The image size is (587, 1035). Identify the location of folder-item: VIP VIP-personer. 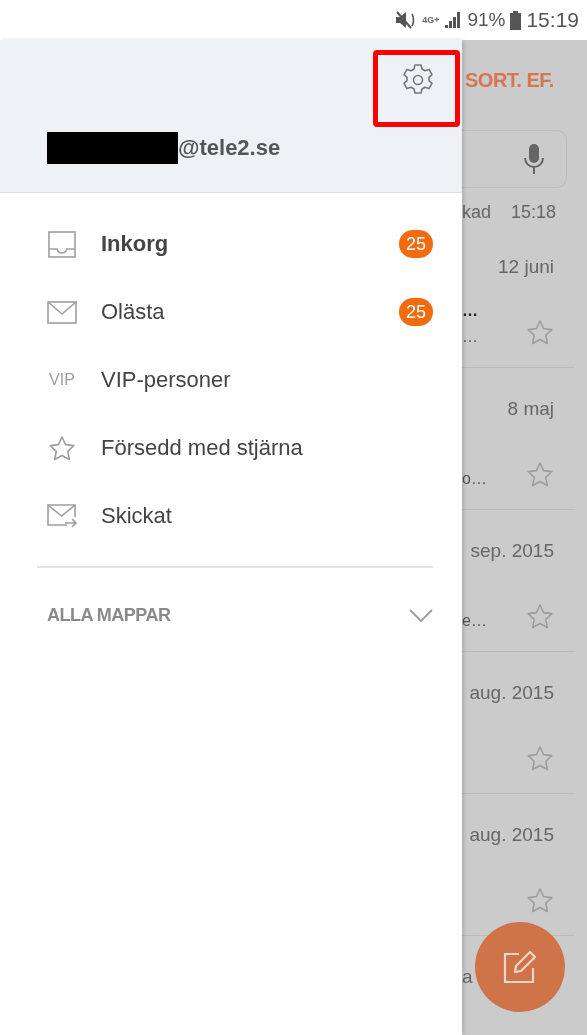
(231, 380).